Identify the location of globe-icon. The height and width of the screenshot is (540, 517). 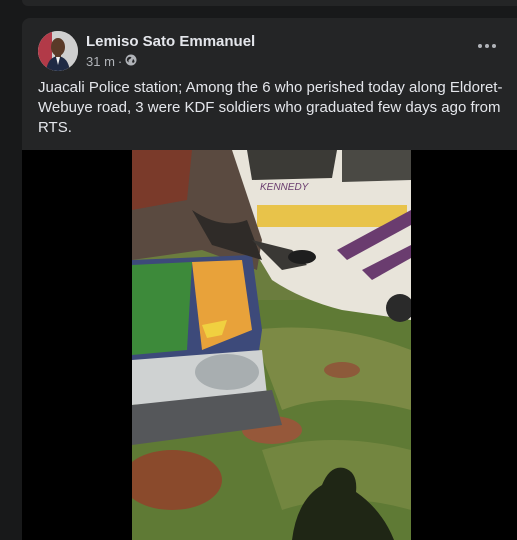
(131, 61).